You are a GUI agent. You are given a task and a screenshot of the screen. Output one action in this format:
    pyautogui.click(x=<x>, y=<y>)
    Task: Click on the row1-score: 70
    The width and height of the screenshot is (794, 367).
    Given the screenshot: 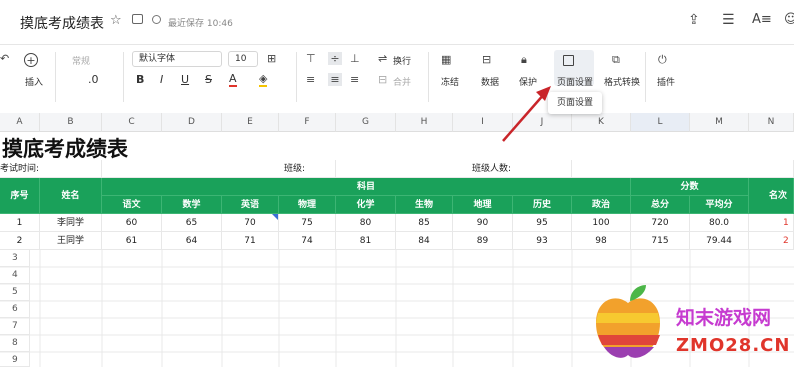 What is the action you would take?
    pyautogui.click(x=250, y=223)
    